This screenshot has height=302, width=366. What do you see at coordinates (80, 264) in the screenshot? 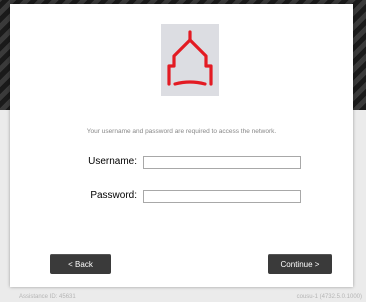
I see `back-button: < Back` at bounding box center [80, 264].